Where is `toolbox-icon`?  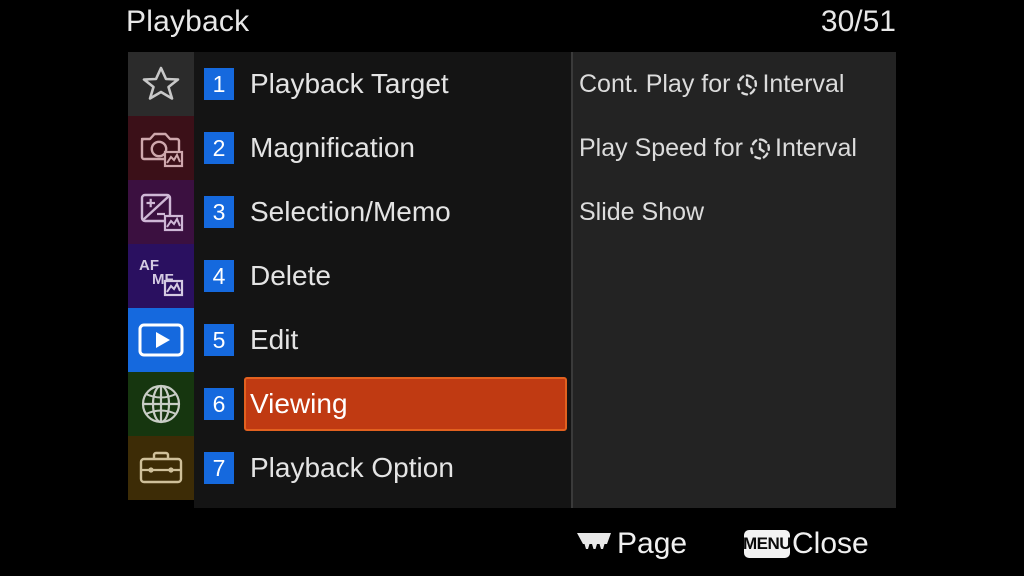
toolbox-icon is located at coordinates (161, 468).